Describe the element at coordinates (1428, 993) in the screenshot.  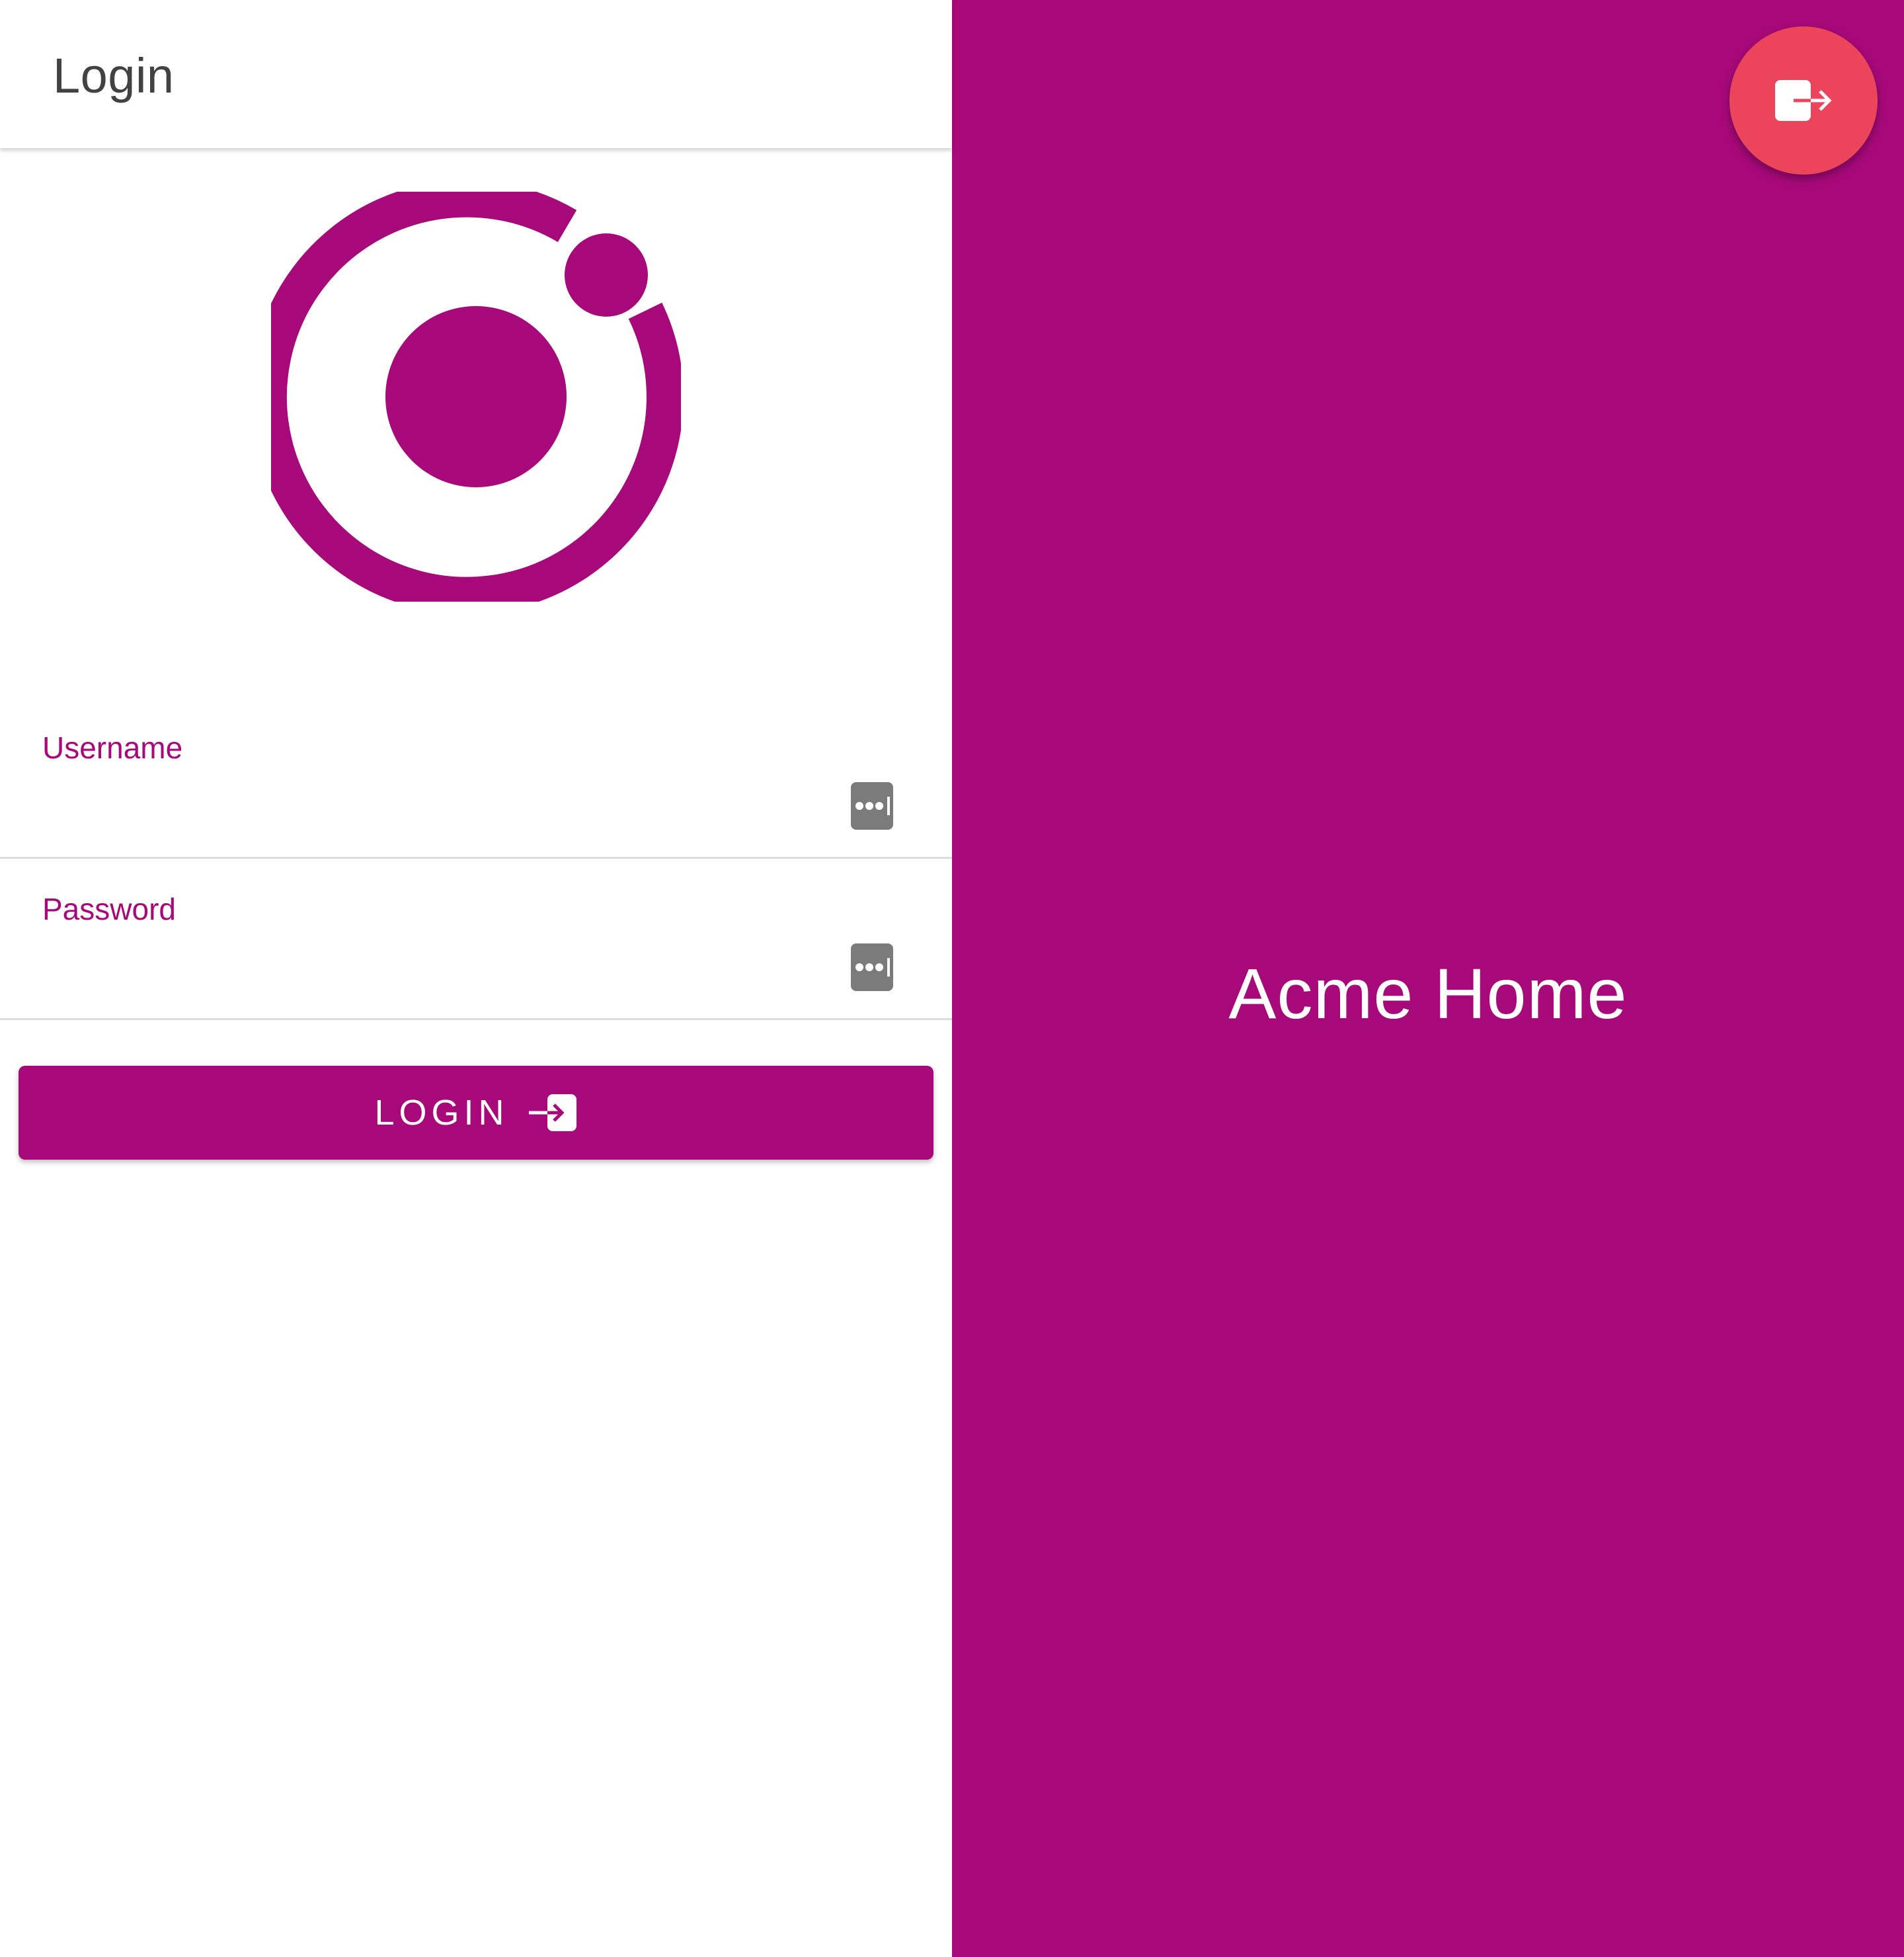
I see `home-title: Acme Home` at that location.